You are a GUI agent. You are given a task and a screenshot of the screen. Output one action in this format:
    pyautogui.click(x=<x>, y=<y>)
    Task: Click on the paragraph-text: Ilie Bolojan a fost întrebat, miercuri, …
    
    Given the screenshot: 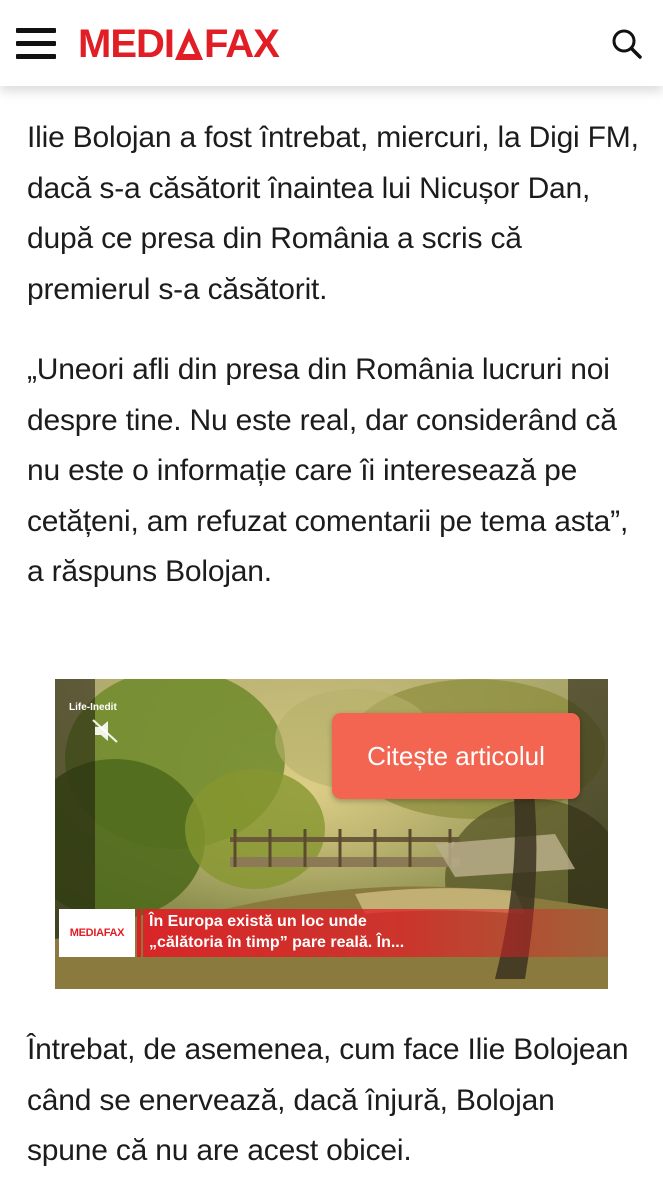 What is the action you would take?
    pyautogui.click(x=333, y=213)
    